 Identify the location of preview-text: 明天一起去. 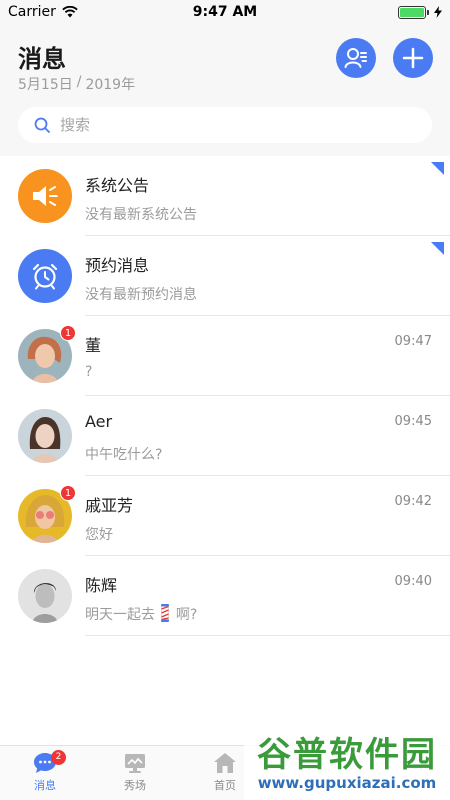
(120, 615).